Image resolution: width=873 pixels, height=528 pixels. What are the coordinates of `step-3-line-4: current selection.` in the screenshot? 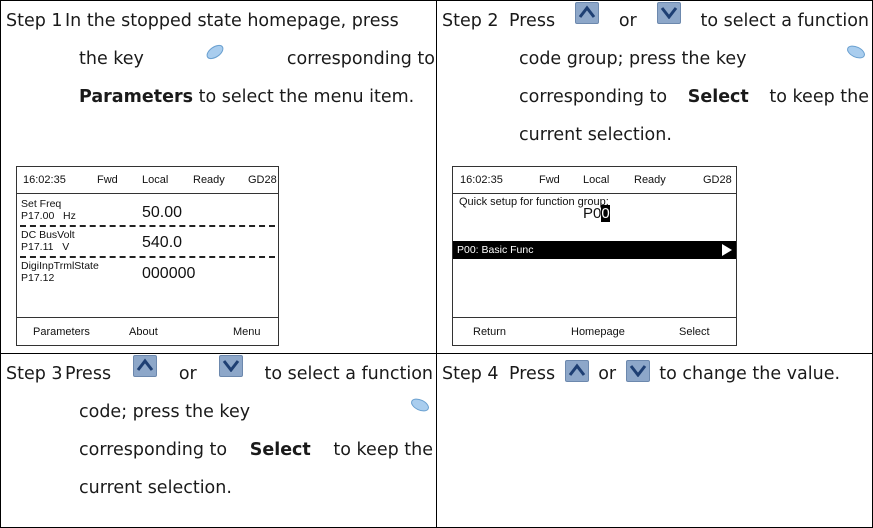 It's located at (155, 488).